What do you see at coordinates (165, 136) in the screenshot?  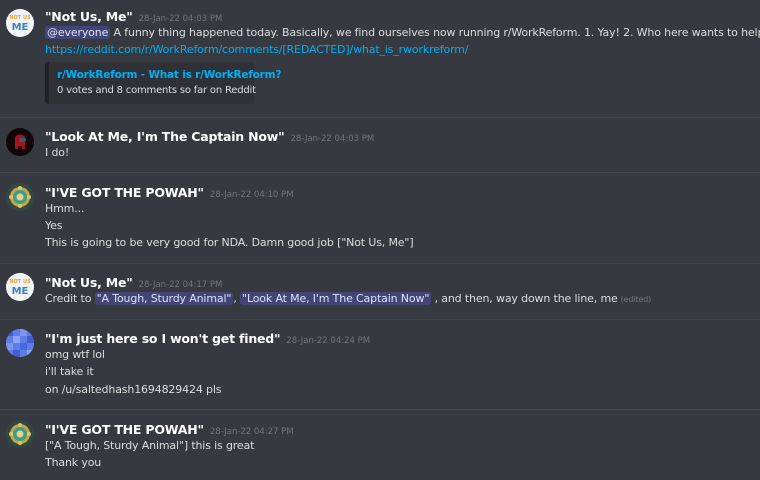 I see `author-name: "Look At Me, I'm The Captain Now"` at bounding box center [165, 136].